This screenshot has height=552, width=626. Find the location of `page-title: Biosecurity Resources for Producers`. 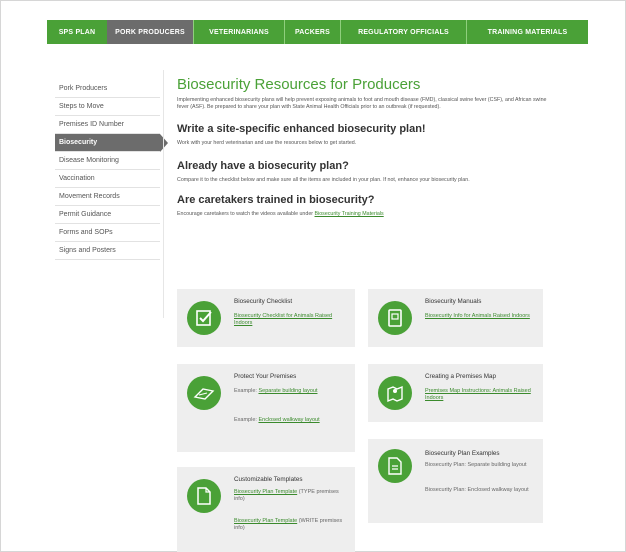

page-title: Biosecurity Resources for Producers is located at coordinates (299, 84).